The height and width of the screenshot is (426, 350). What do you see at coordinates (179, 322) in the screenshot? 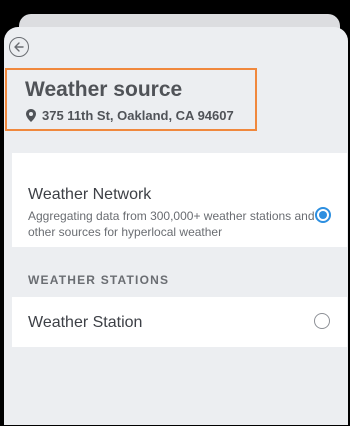
I see `option-weather-station: Weather Station` at bounding box center [179, 322].